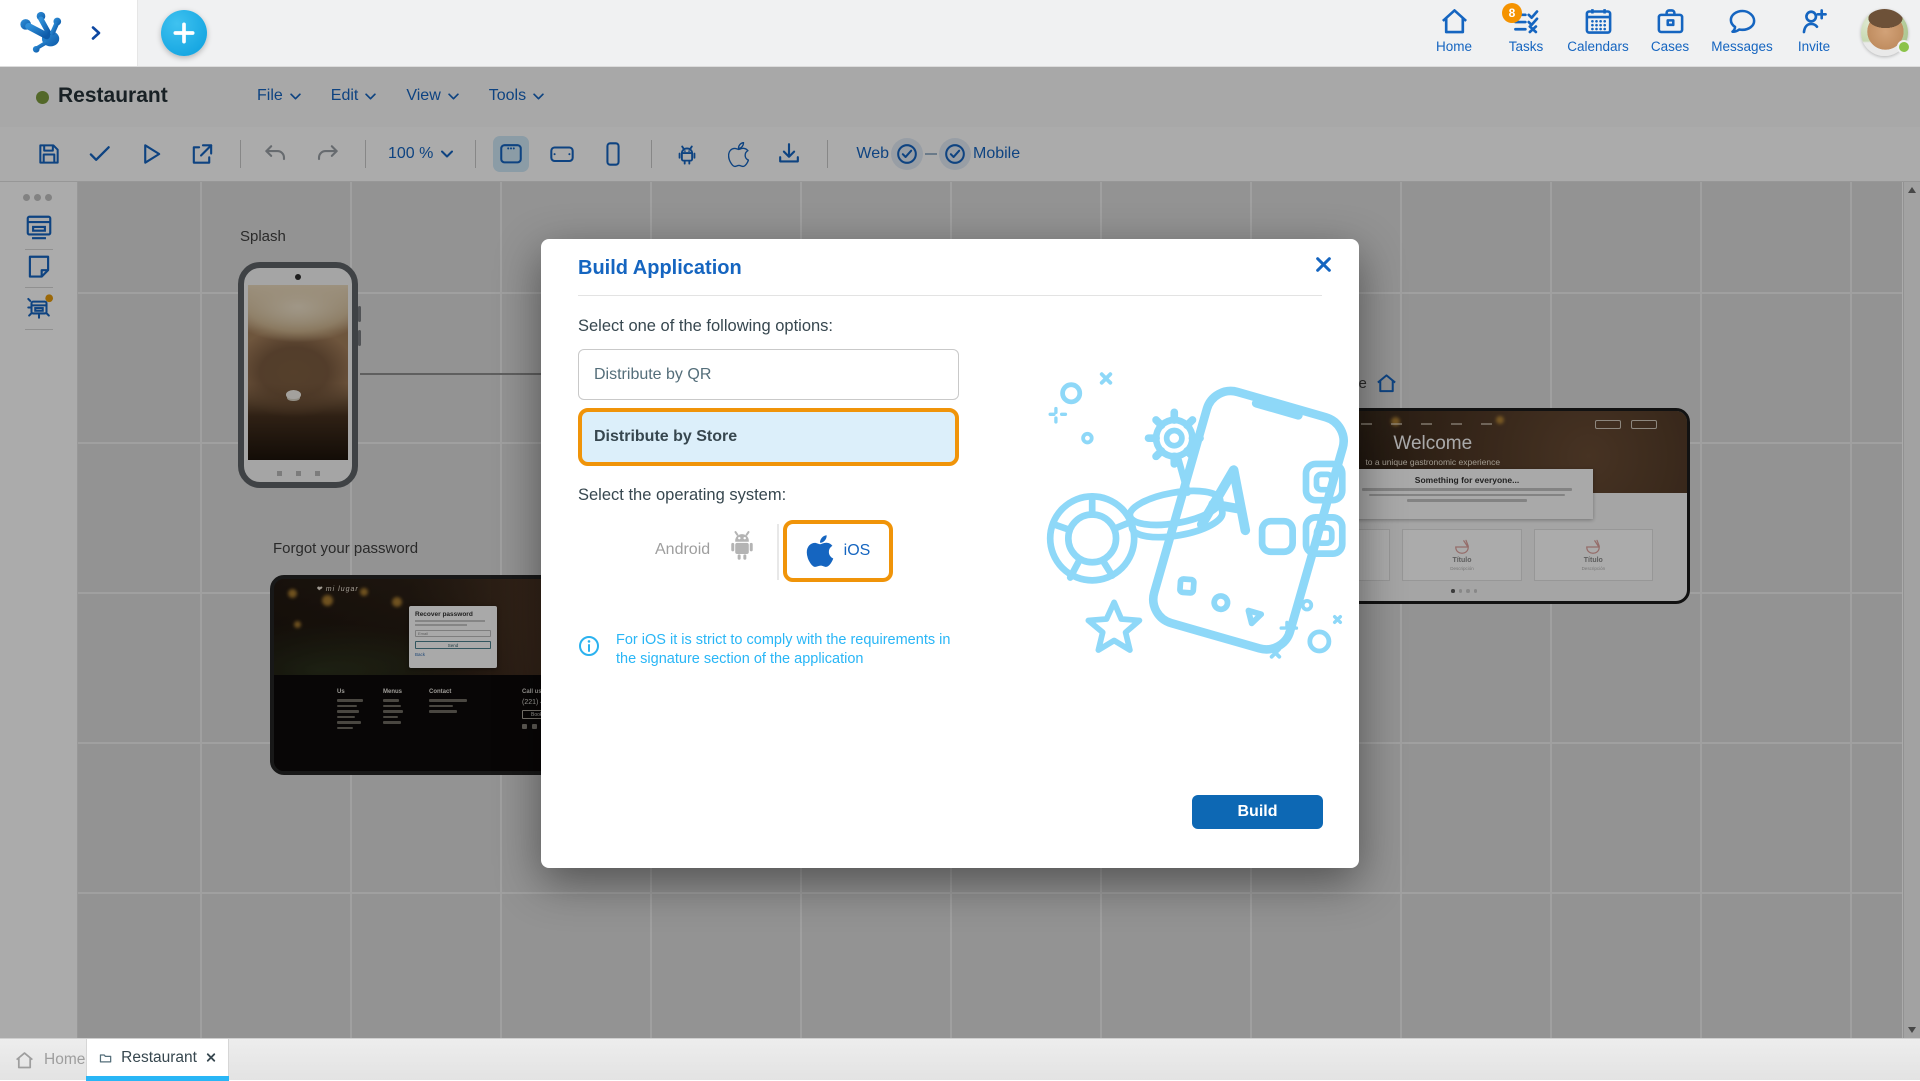 The image size is (1920, 1081). What do you see at coordinates (1670, 46) in the screenshot?
I see `nav-label: Cases` at bounding box center [1670, 46].